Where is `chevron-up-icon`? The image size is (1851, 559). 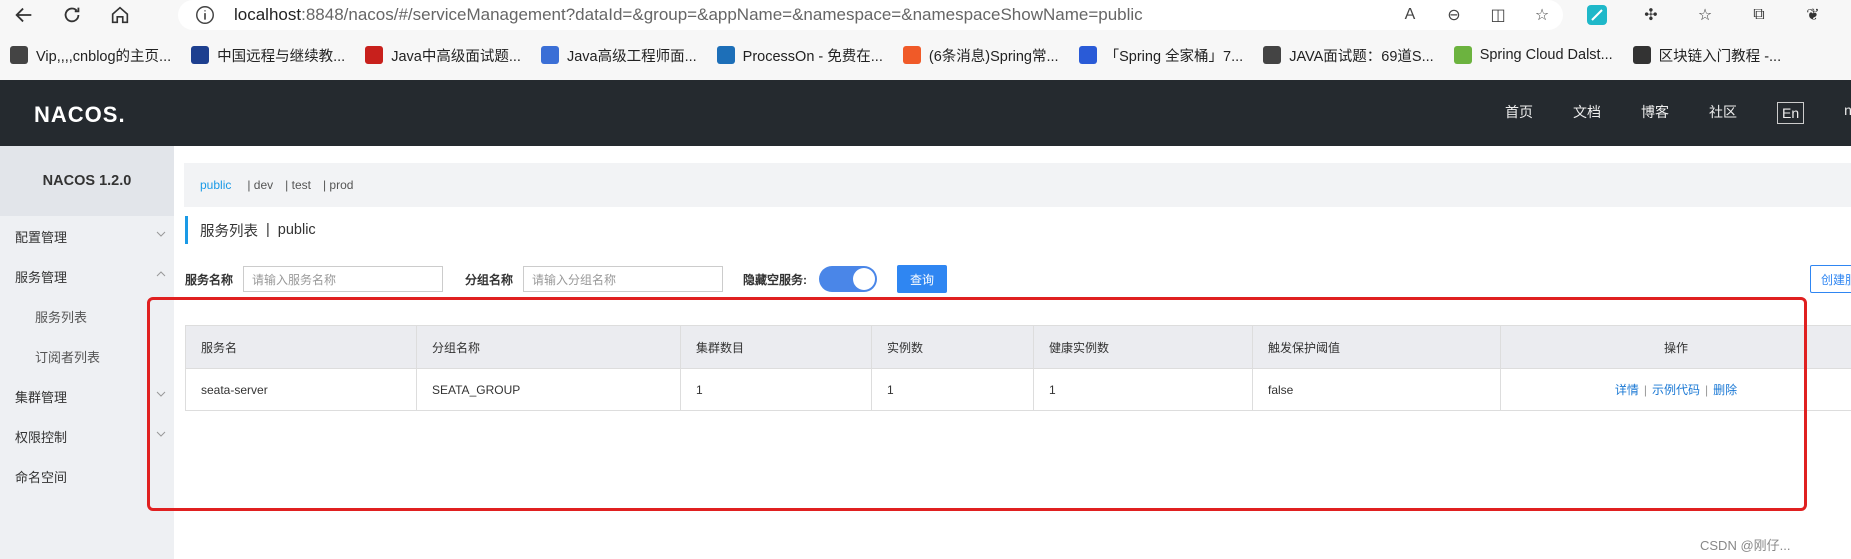 chevron-up-icon is located at coordinates (161, 274).